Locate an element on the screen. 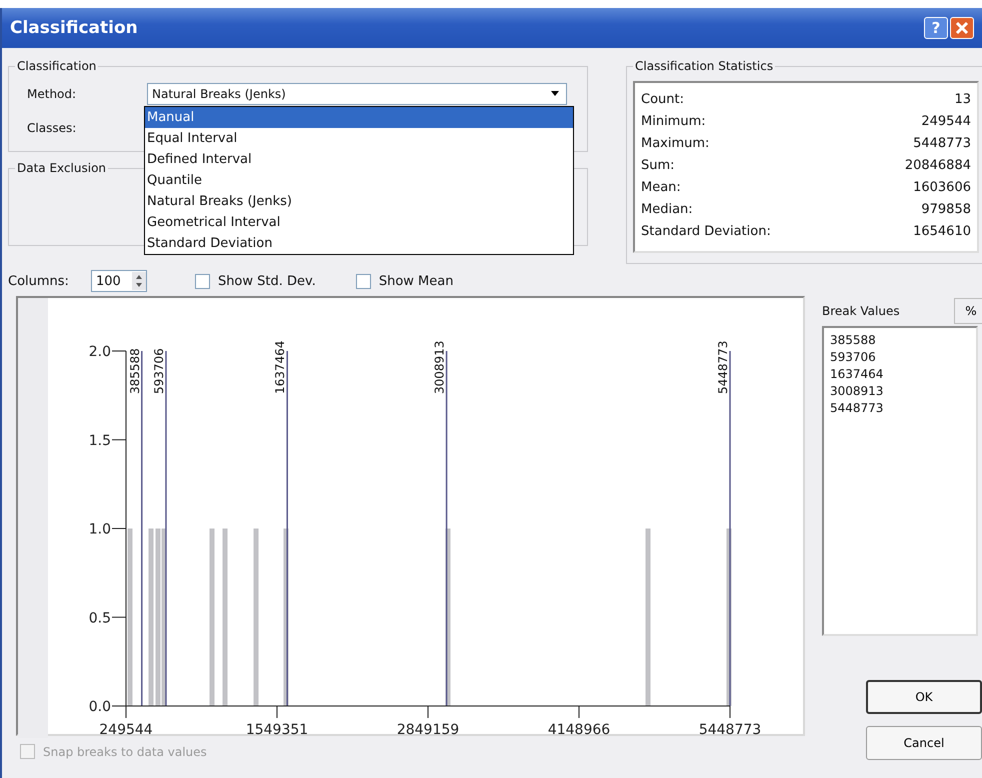 The image size is (982, 778). classes-label: Classes: is located at coordinates (52, 128).